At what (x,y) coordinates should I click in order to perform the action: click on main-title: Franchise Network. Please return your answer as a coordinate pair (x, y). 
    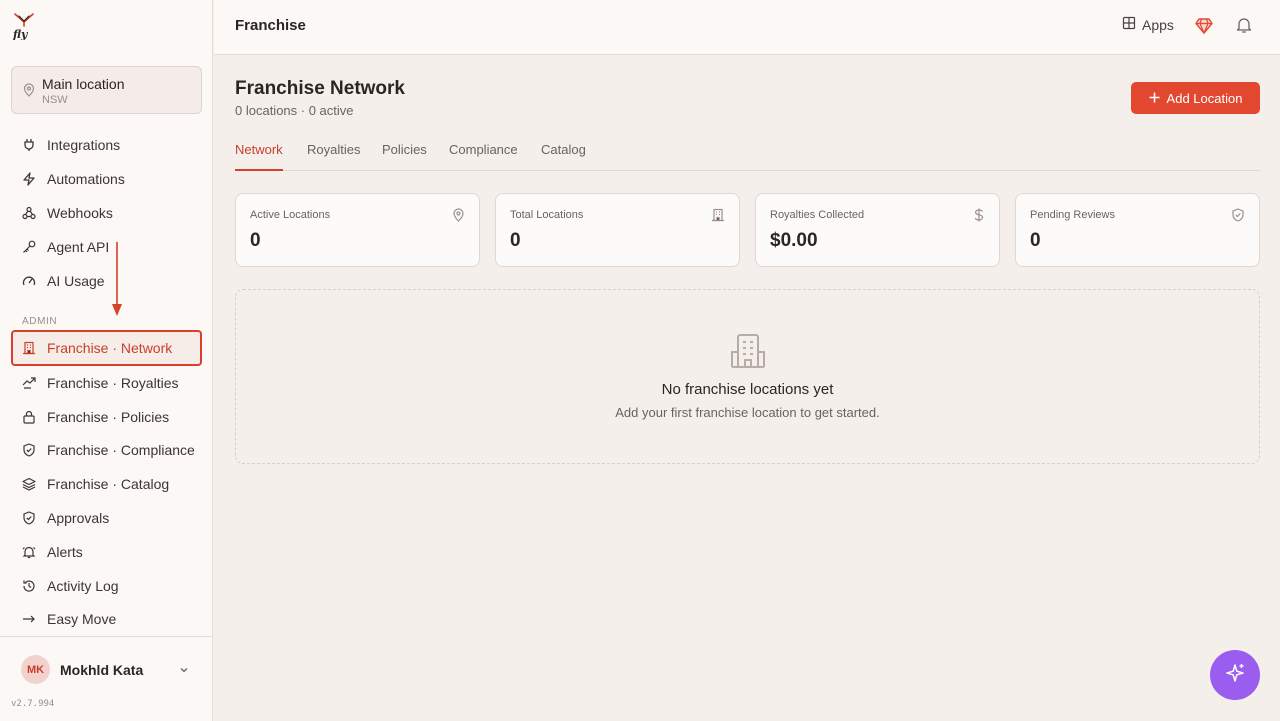
    Looking at the image, I should click on (320, 88).